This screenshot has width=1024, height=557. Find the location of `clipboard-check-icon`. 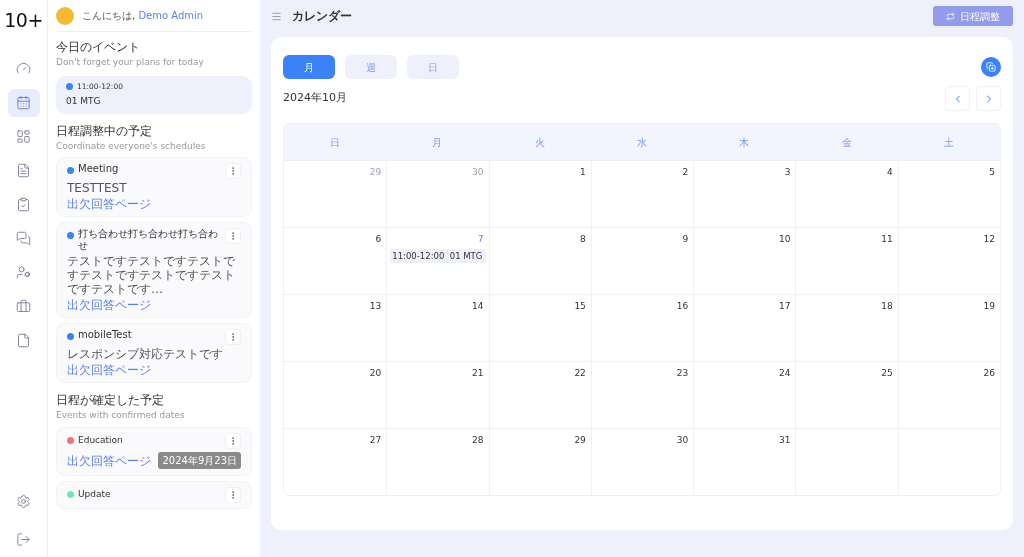

clipboard-check-icon is located at coordinates (23, 204).